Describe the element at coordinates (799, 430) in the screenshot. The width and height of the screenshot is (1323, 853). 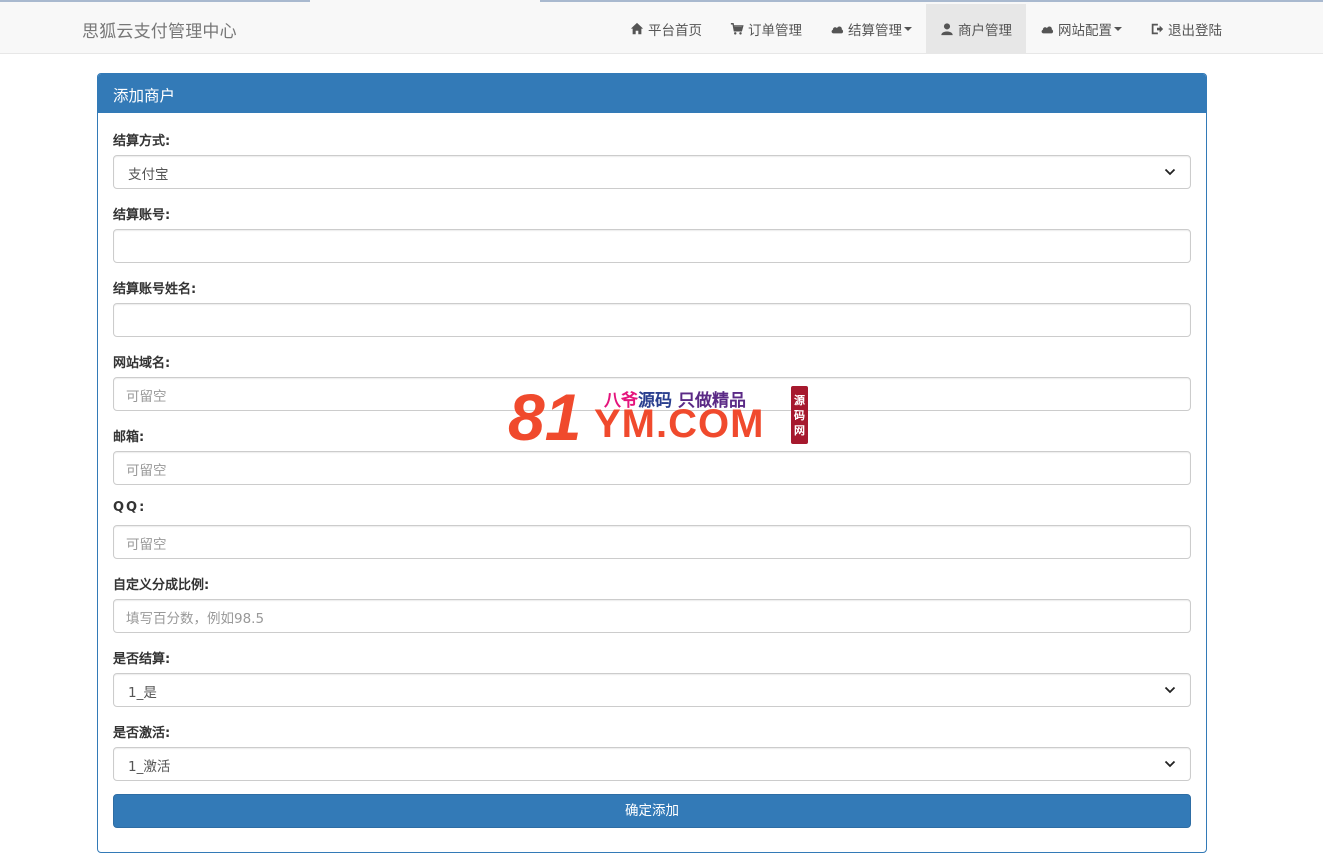
I see `seal-char: 网` at that location.